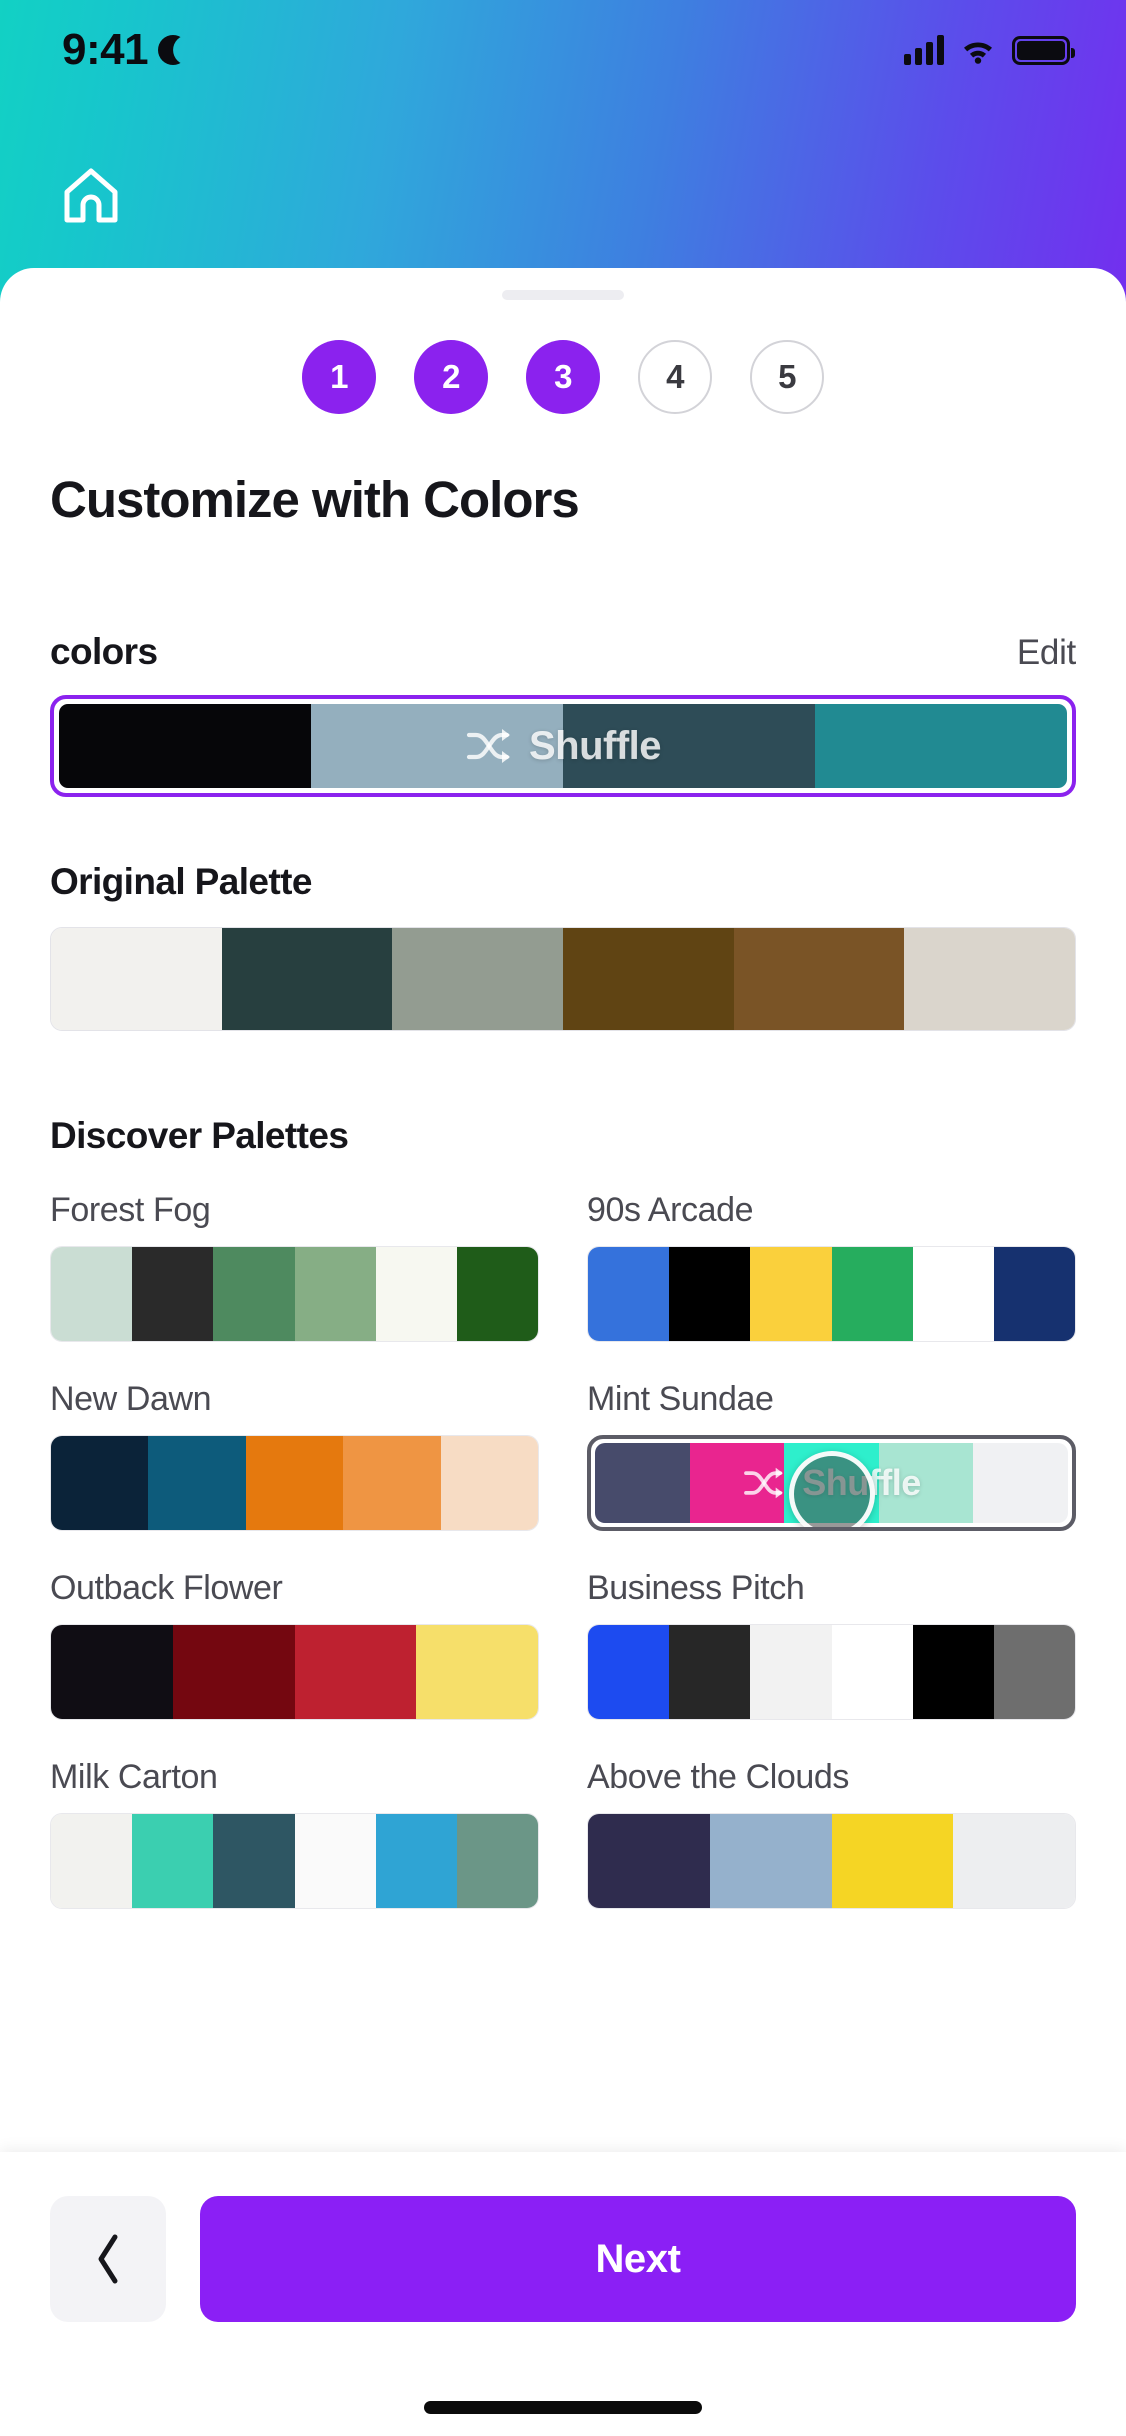  I want to click on status-time: 9:41, so click(105, 49).